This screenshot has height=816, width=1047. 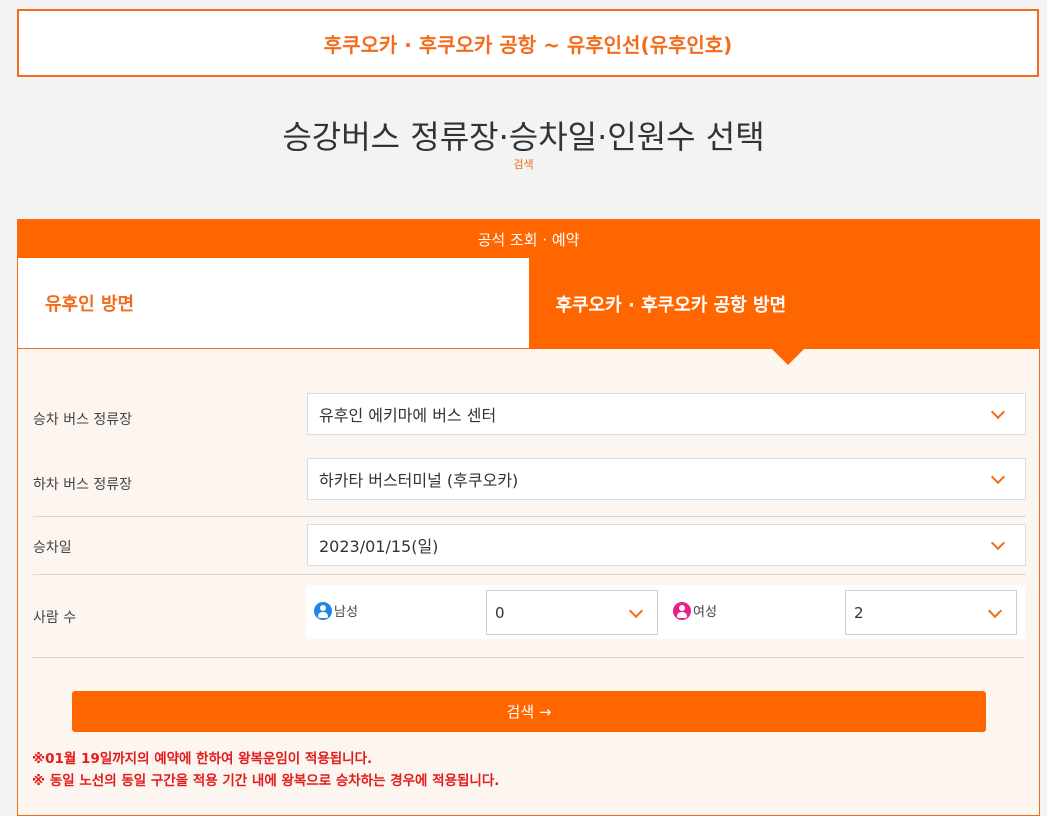 What do you see at coordinates (682, 610) in the screenshot?
I see `female-person-icon` at bounding box center [682, 610].